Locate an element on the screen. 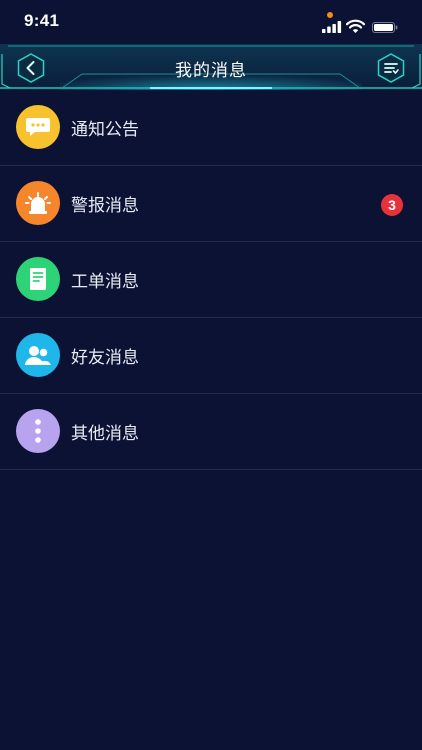 The width and height of the screenshot is (422, 750). chat-bubble-icon is located at coordinates (38, 127).